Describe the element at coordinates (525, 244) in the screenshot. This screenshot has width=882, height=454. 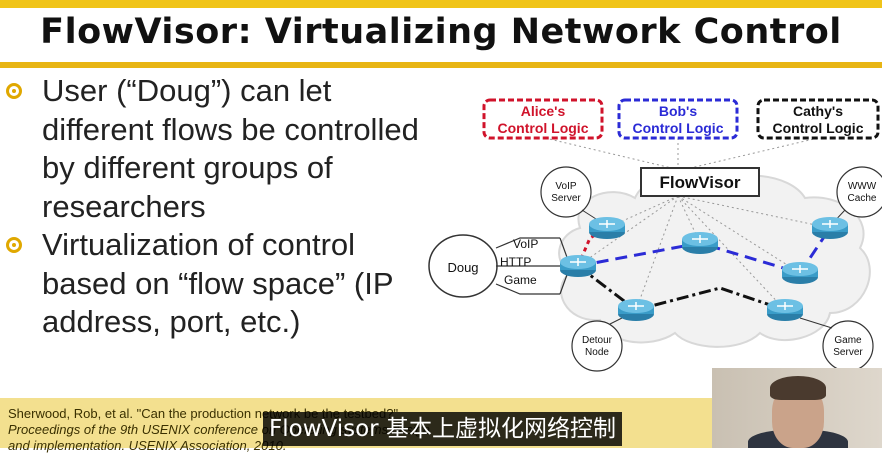
I see `flow-label-voip: VoIP` at that location.